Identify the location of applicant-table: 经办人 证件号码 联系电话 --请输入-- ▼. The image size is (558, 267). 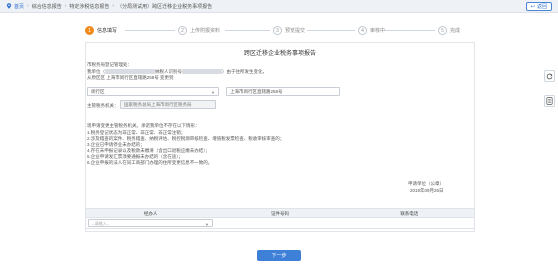
(280, 218).